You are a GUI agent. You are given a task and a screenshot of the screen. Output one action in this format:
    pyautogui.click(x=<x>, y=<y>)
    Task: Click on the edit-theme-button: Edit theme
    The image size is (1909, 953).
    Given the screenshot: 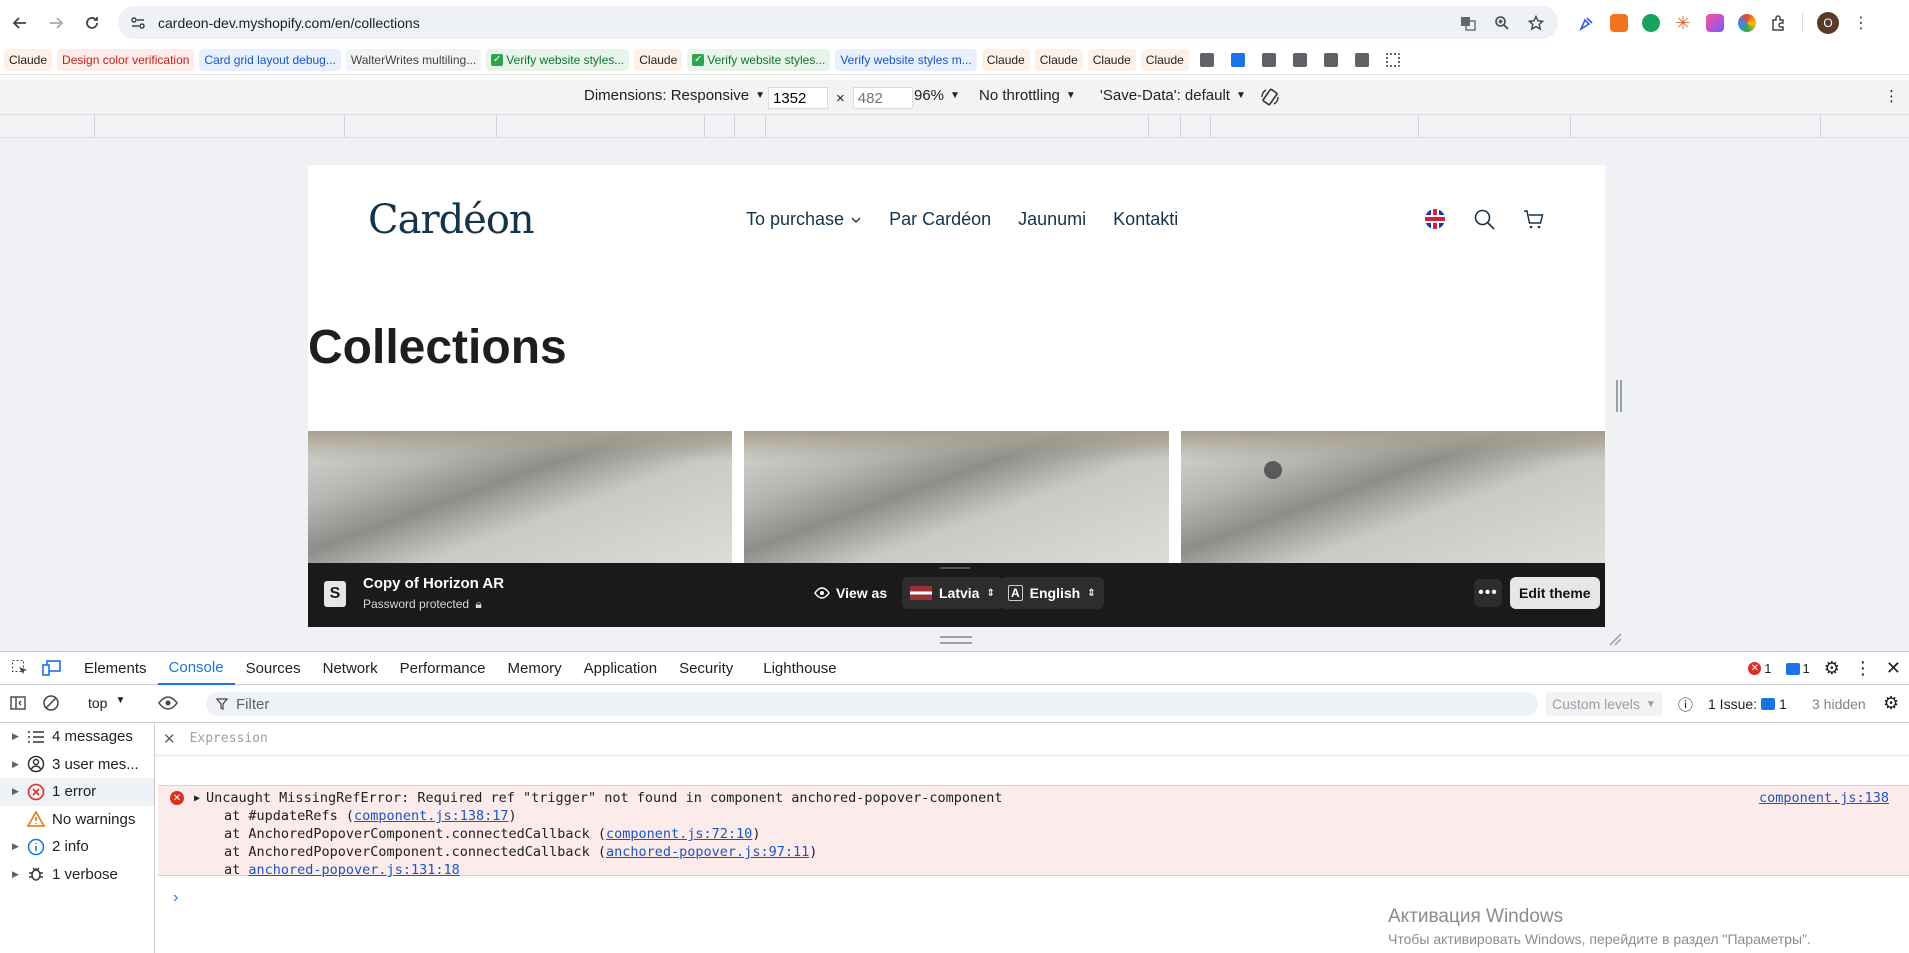 What is the action you would take?
    pyautogui.click(x=1555, y=593)
    